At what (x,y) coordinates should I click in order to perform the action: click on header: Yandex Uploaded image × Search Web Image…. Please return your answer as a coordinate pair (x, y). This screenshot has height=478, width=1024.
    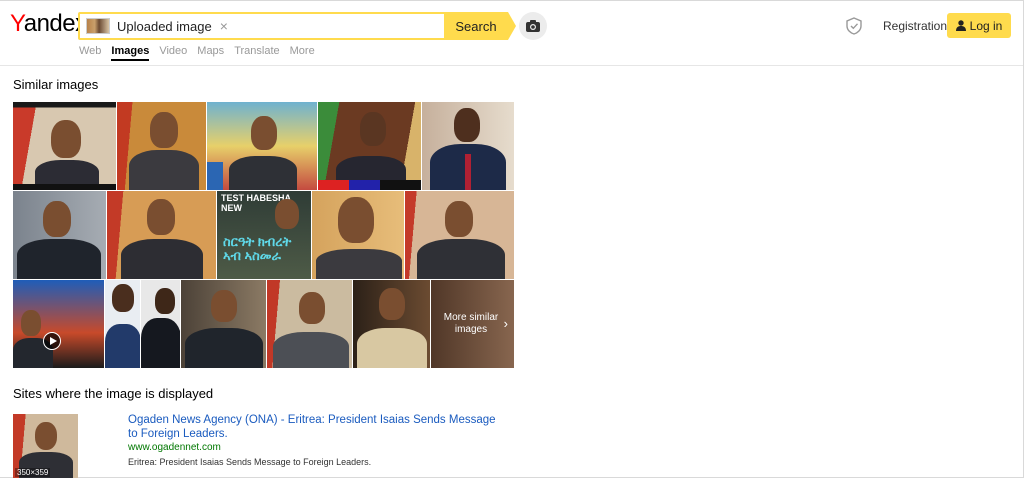
    Looking at the image, I should click on (511, 33).